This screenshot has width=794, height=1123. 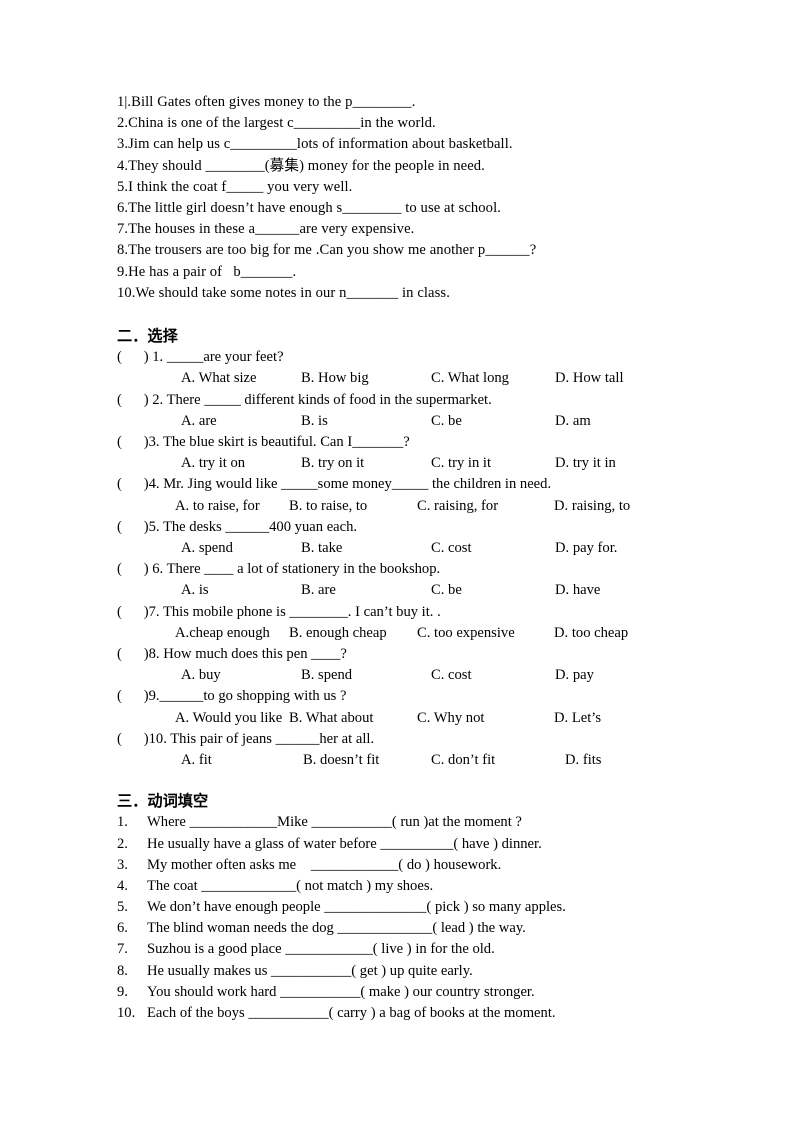 What do you see at coordinates (222, 633) in the screenshot?
I see `mc-option-a: A.cheap enough` at bounding box center [222, 633].